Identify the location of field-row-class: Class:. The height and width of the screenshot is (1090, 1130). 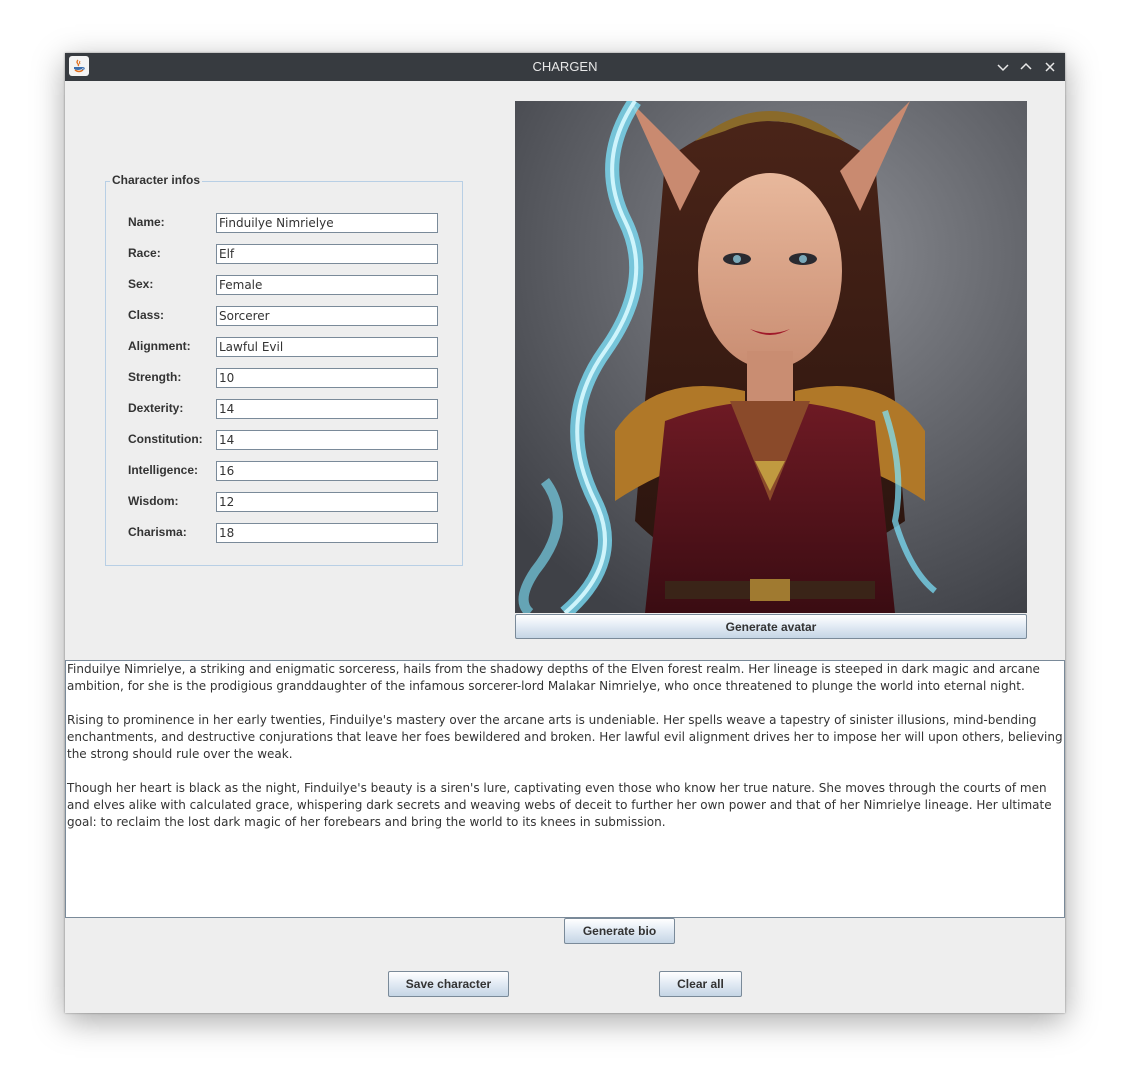
(284, 316).